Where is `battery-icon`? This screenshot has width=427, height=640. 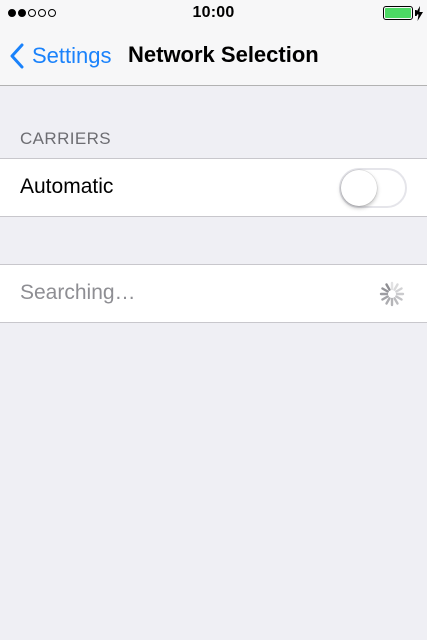
battery-icon is located at coordinates (398, 13).